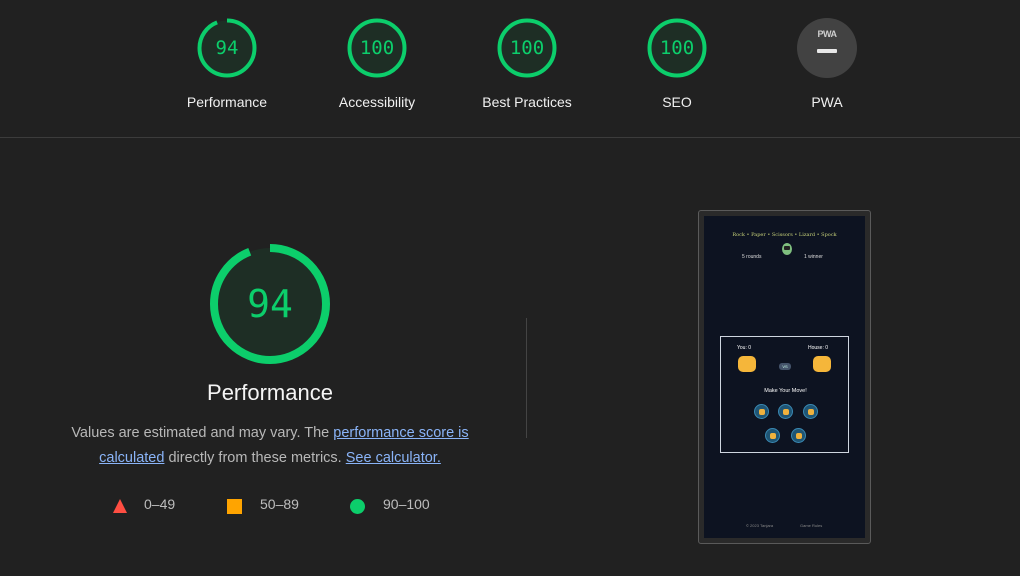 The image size is (1020, 576). I want to click on gauge-label: PWA, so click(827, 102).